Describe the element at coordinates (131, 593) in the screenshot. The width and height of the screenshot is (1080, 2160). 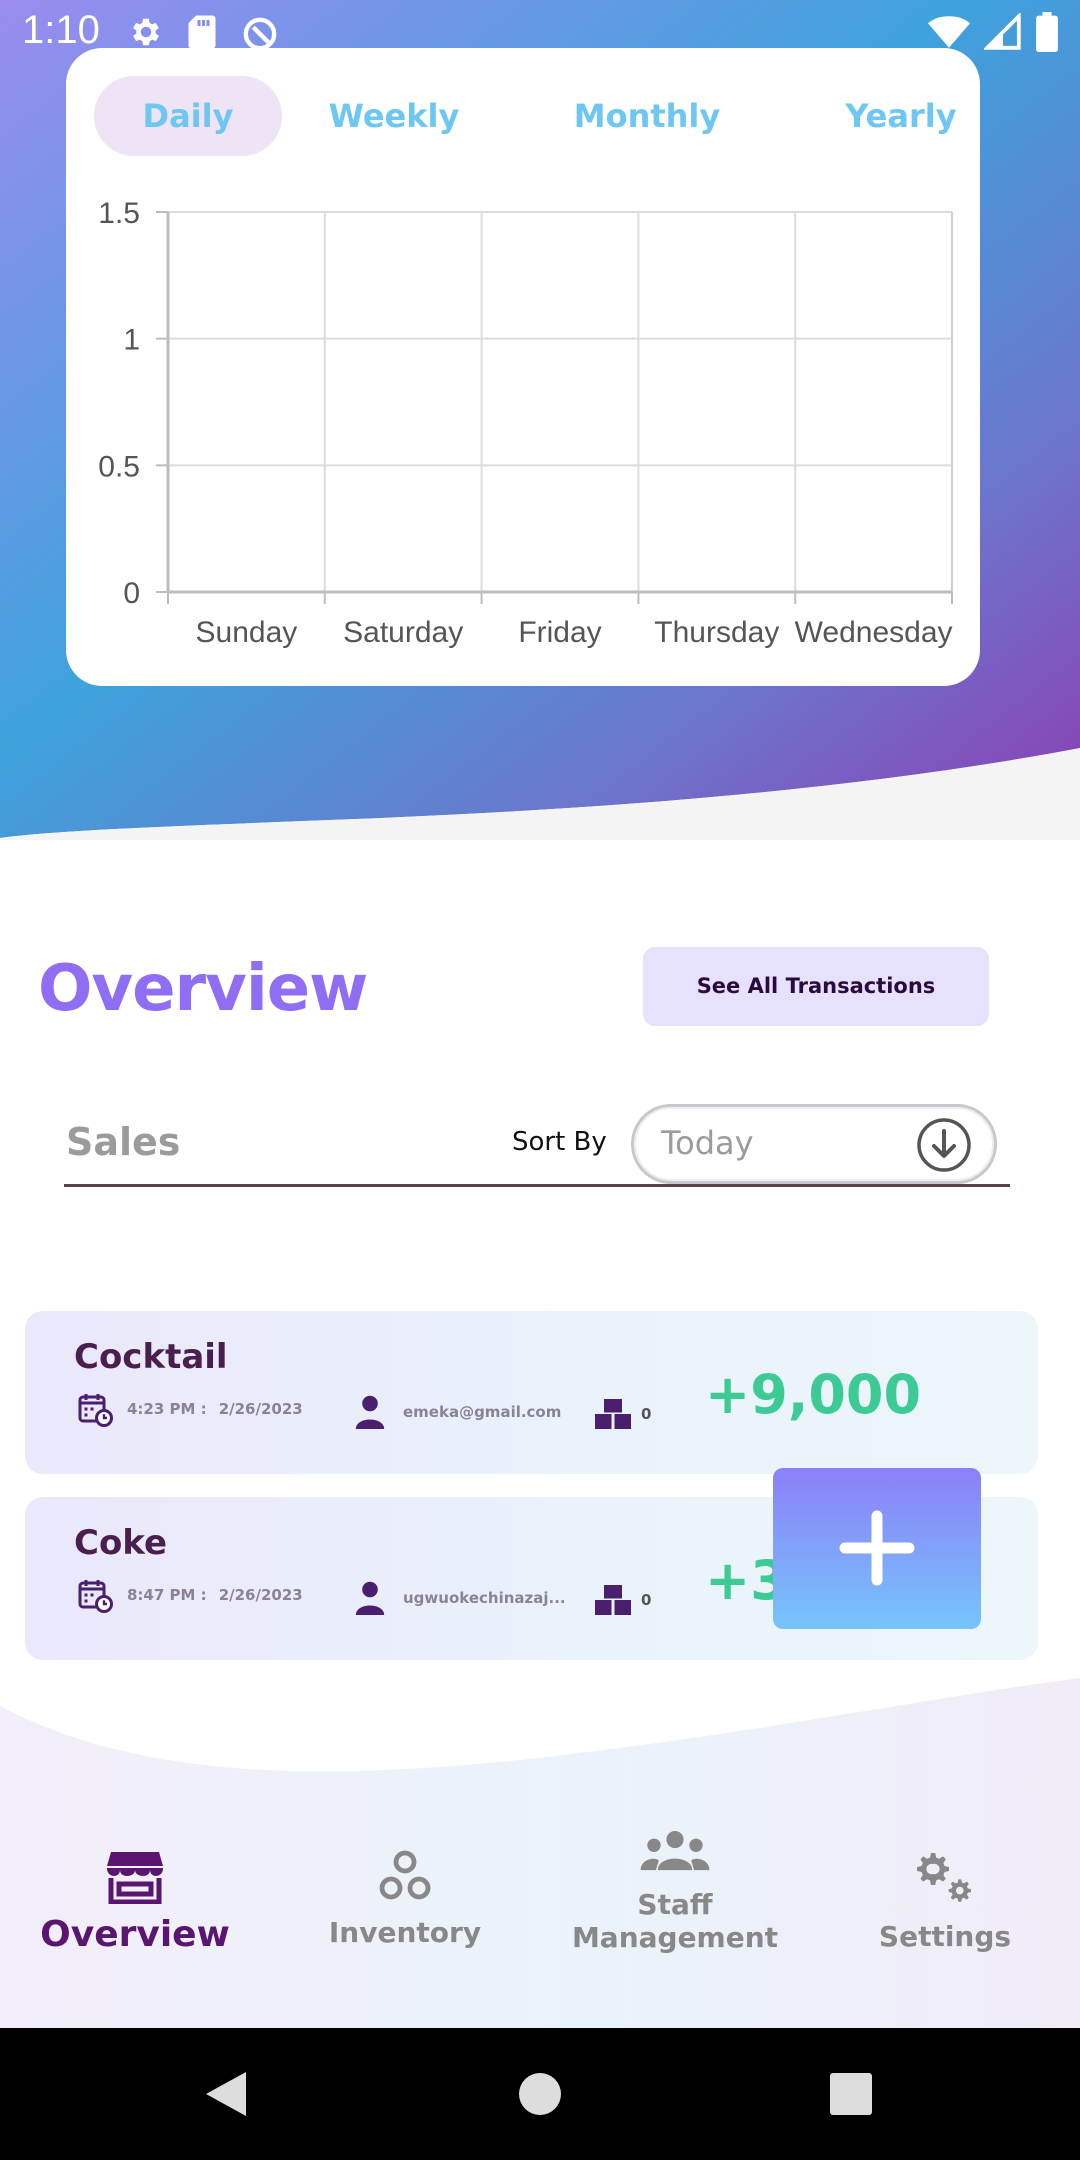
I see `chart-y-tick-label: 0` at that location.